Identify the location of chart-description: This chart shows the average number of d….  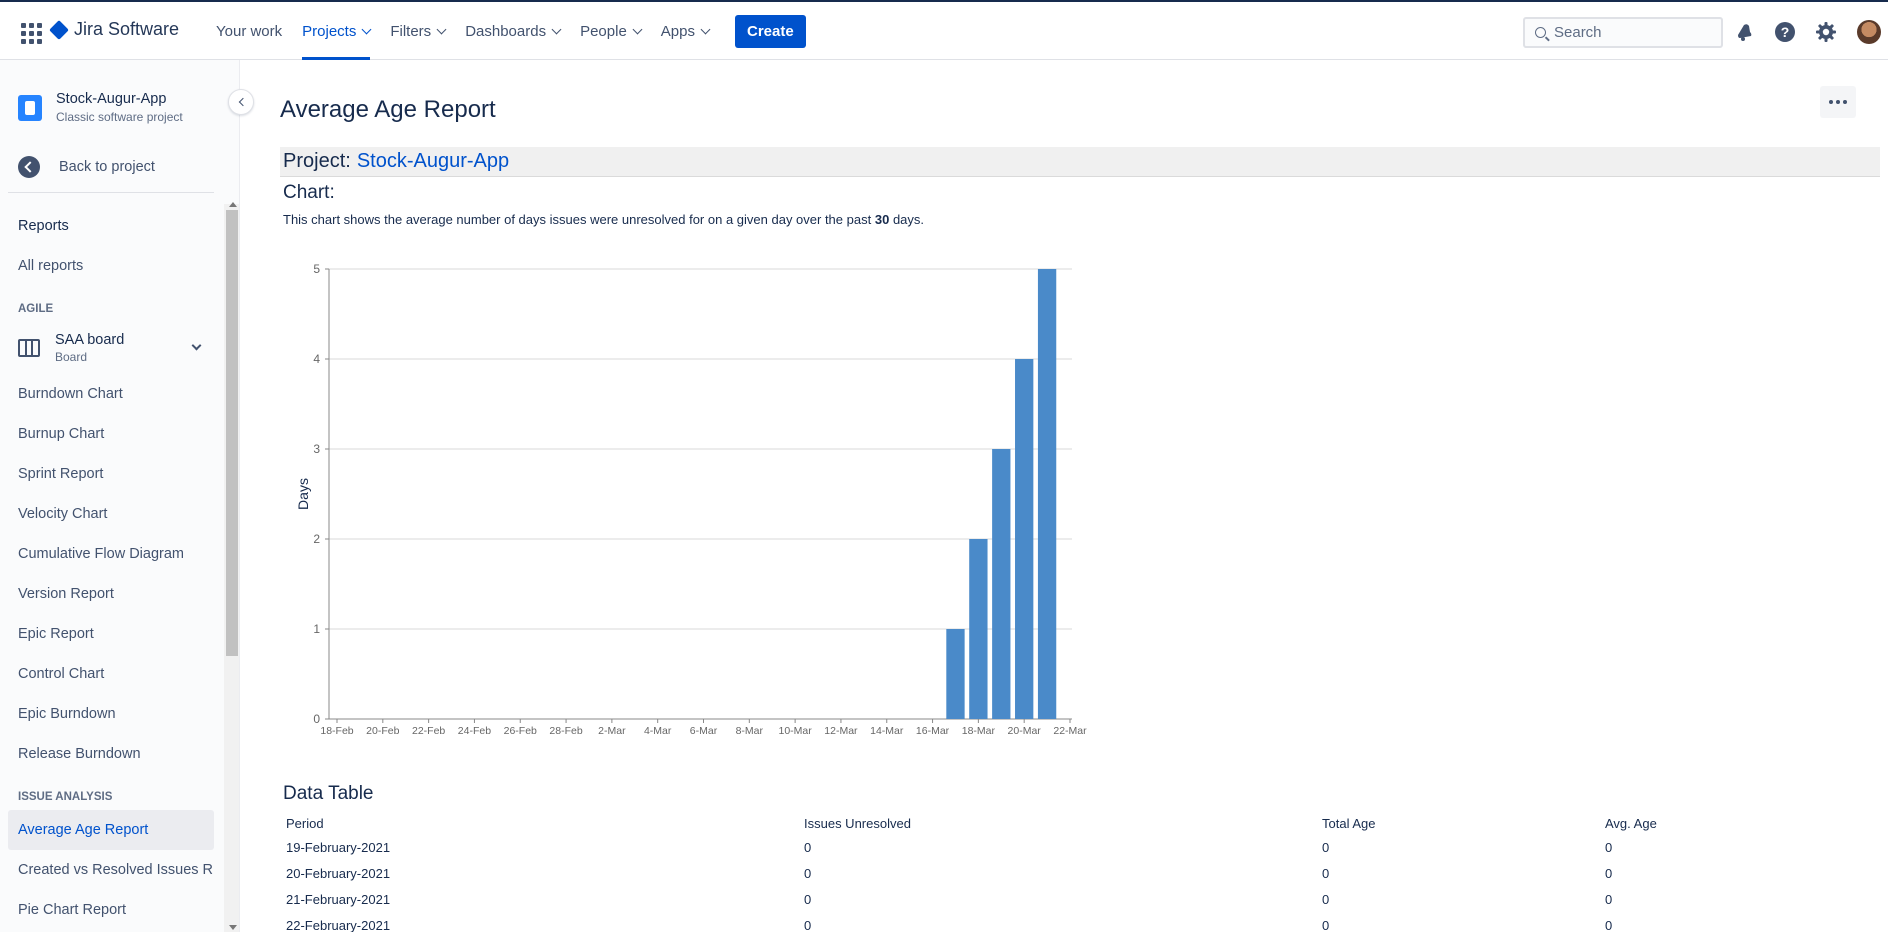
(603, 219).